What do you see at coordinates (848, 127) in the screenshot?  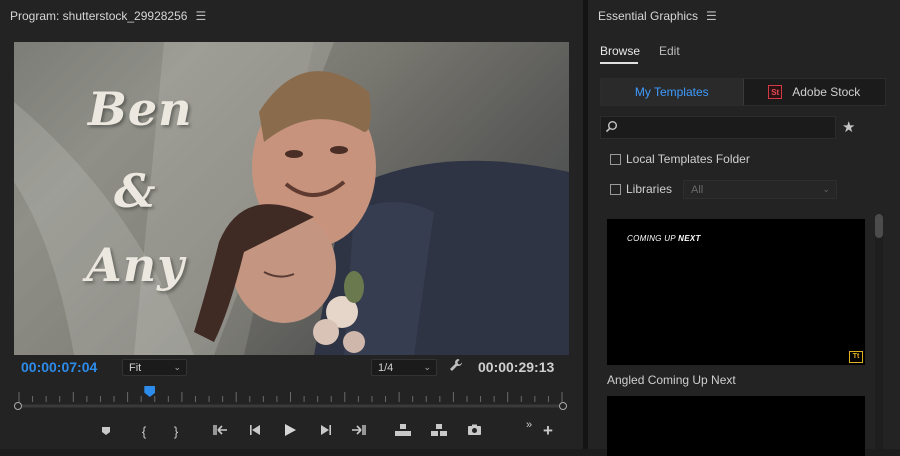 I see `favorites-star-icon: ★` at bounding box center [848, 127].